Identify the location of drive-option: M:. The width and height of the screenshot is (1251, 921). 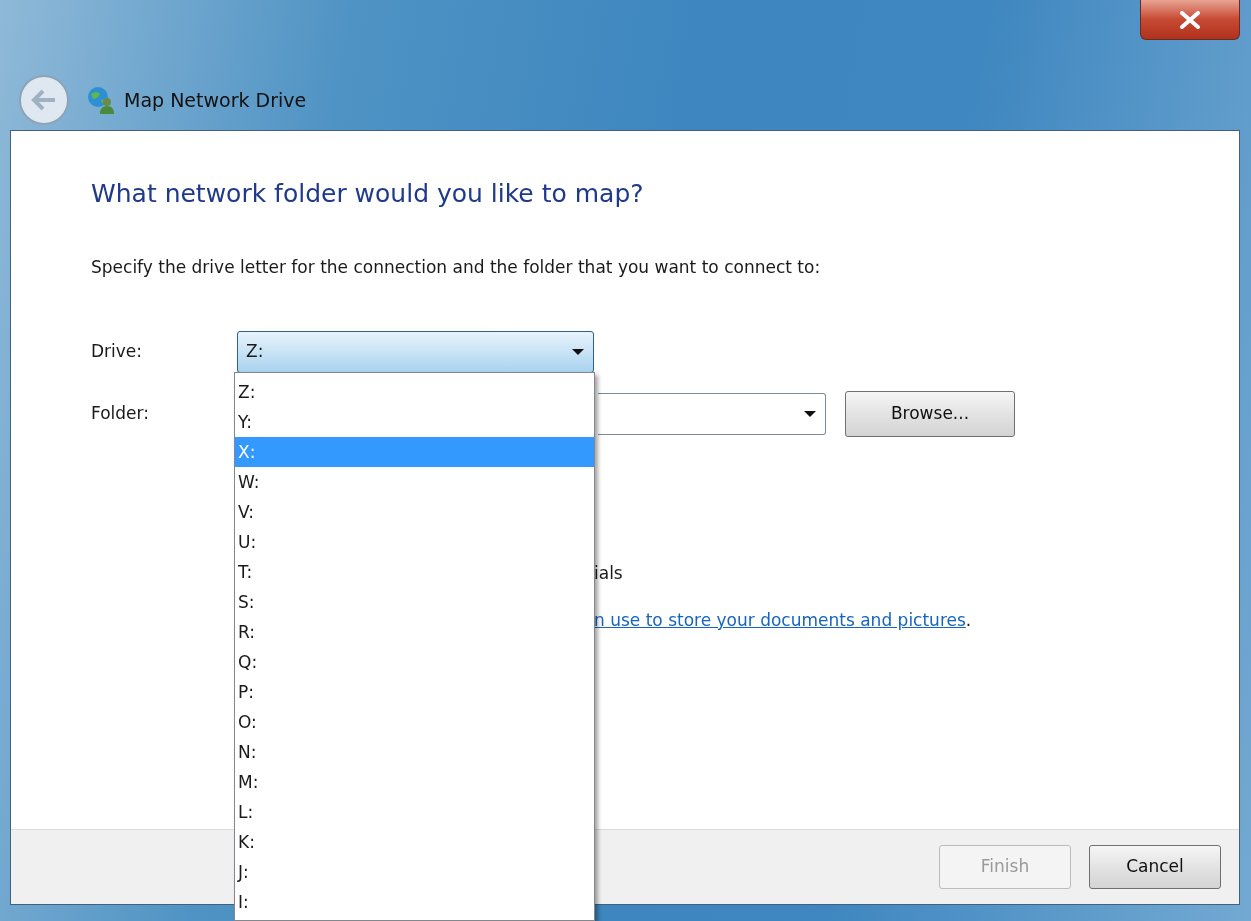
(414, 782).